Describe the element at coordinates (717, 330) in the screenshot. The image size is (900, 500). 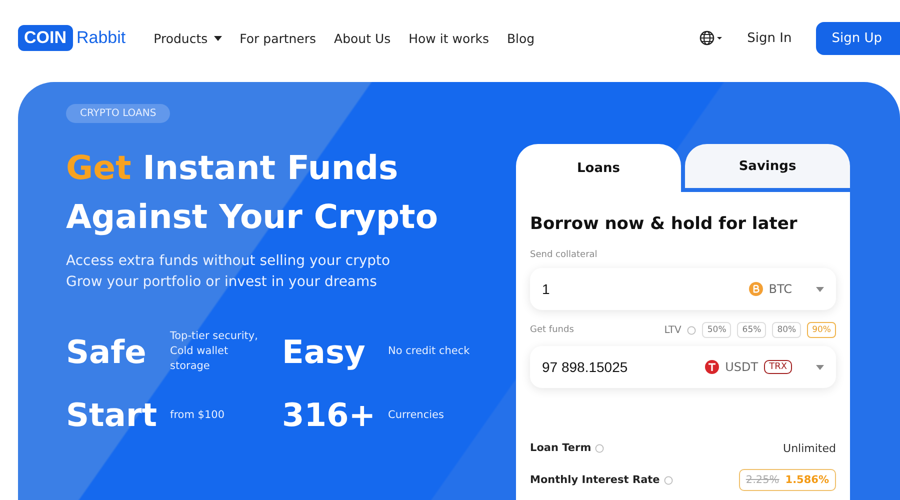
I see `ltv-option: 50%` at that location.